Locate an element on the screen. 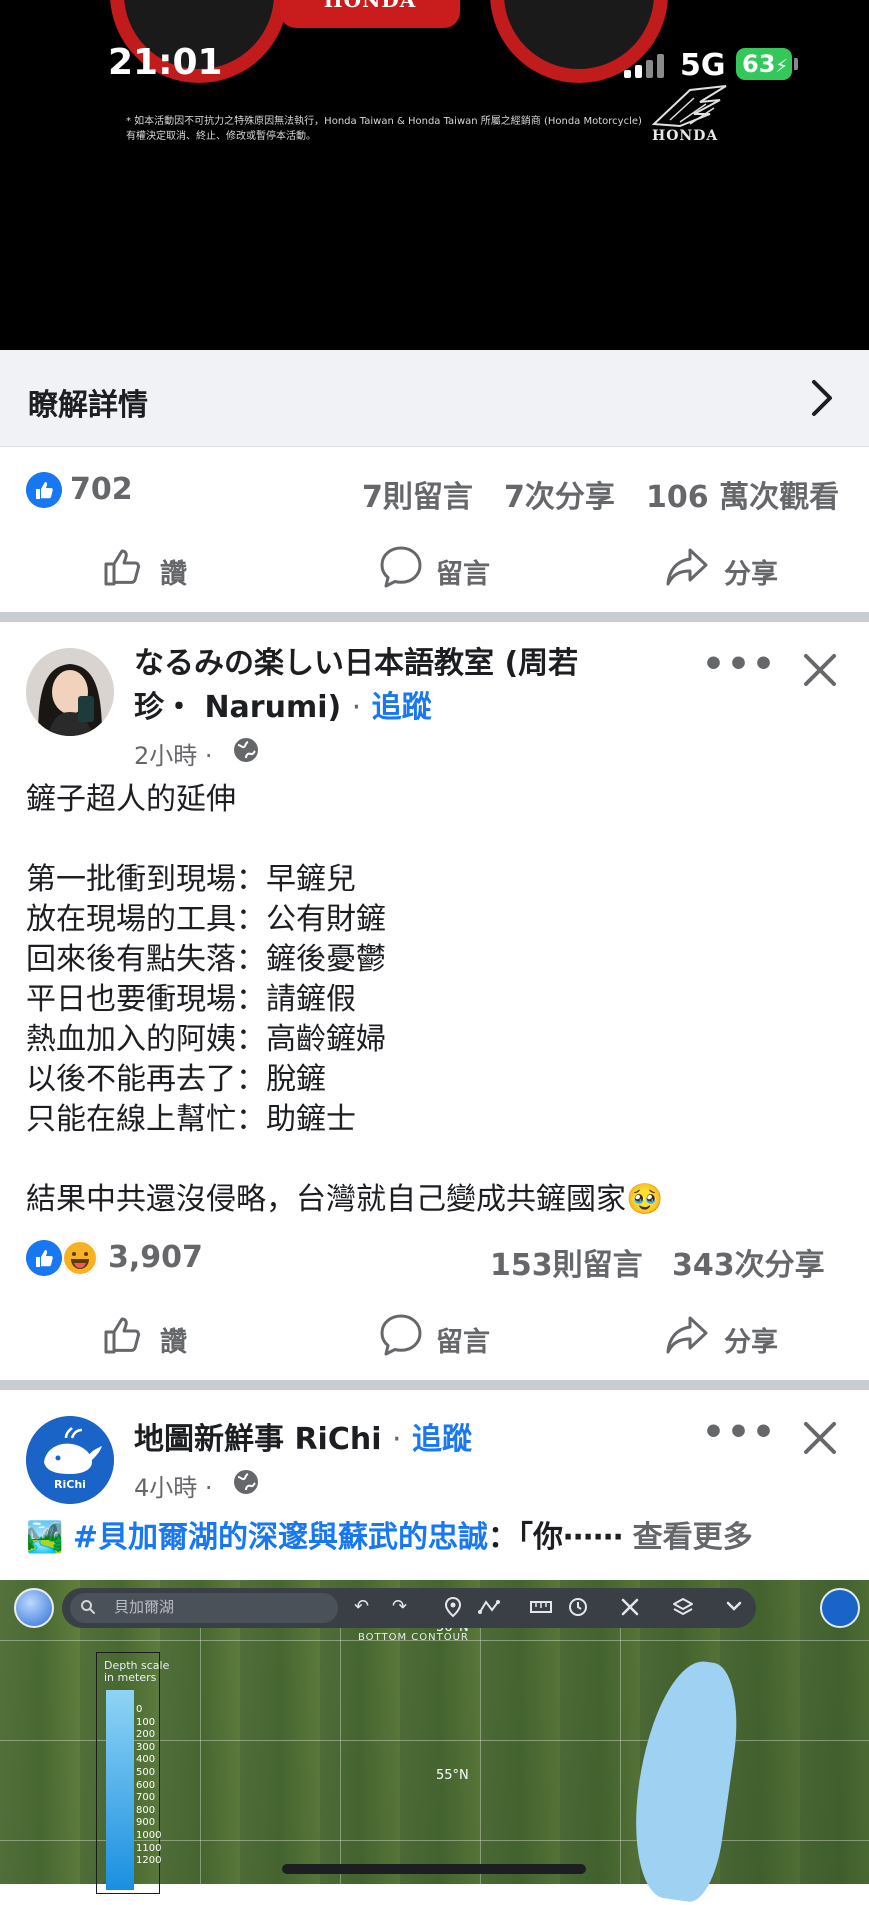 The width and height of the screenshot is (869, 1905). location-pin-icon is located at coordinates (453, 1607).